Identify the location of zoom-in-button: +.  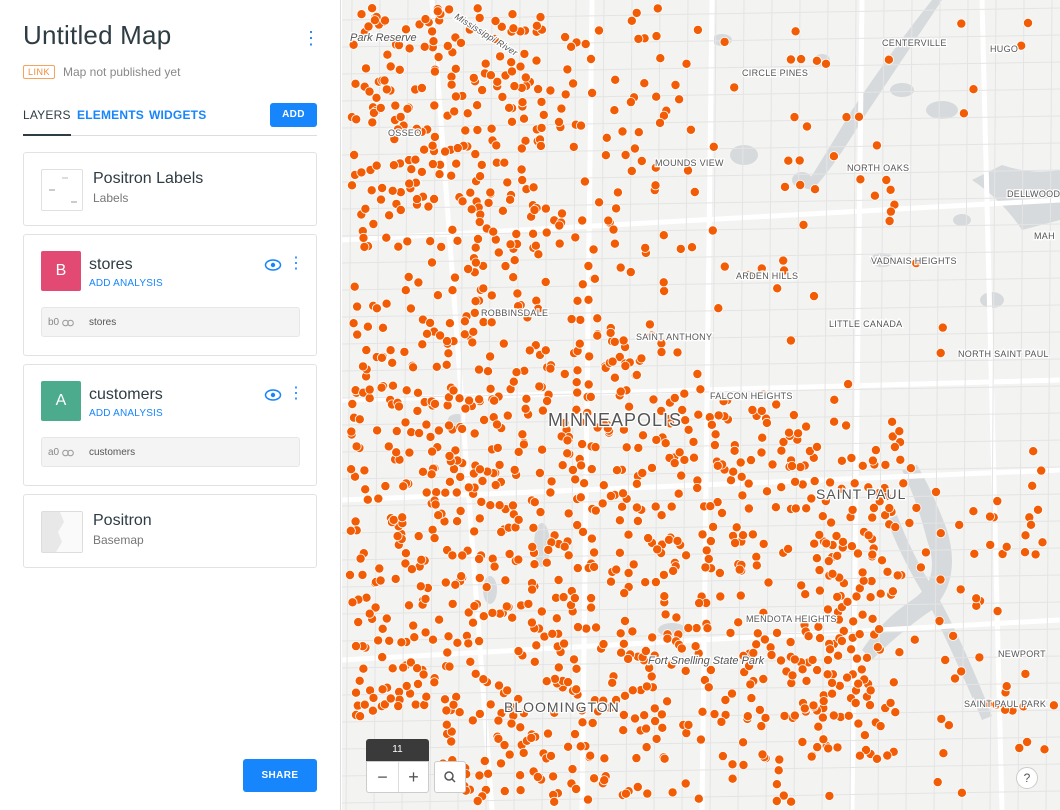
(413, 777).